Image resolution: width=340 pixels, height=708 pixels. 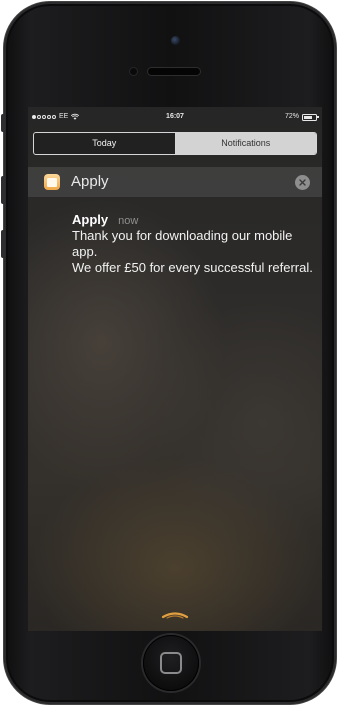 I want to click on home-button-icon, so click(x=171, y=663).